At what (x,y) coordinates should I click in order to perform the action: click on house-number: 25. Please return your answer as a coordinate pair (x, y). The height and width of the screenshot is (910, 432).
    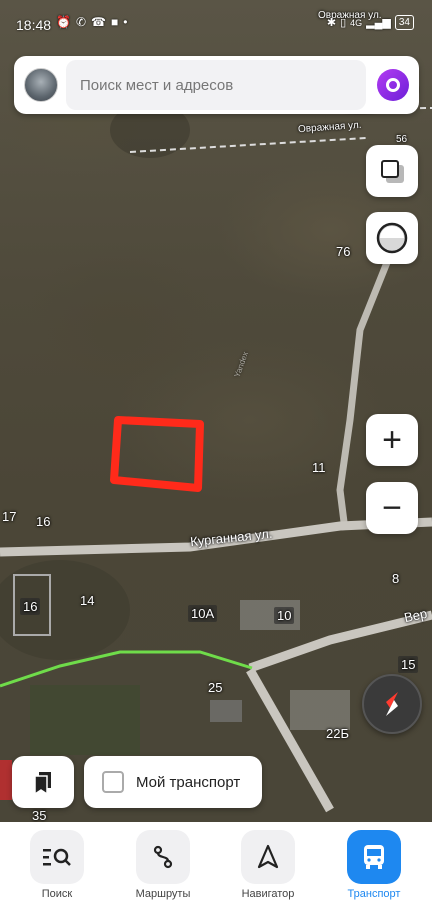
    Looking at the image, I should click on (215, 687).